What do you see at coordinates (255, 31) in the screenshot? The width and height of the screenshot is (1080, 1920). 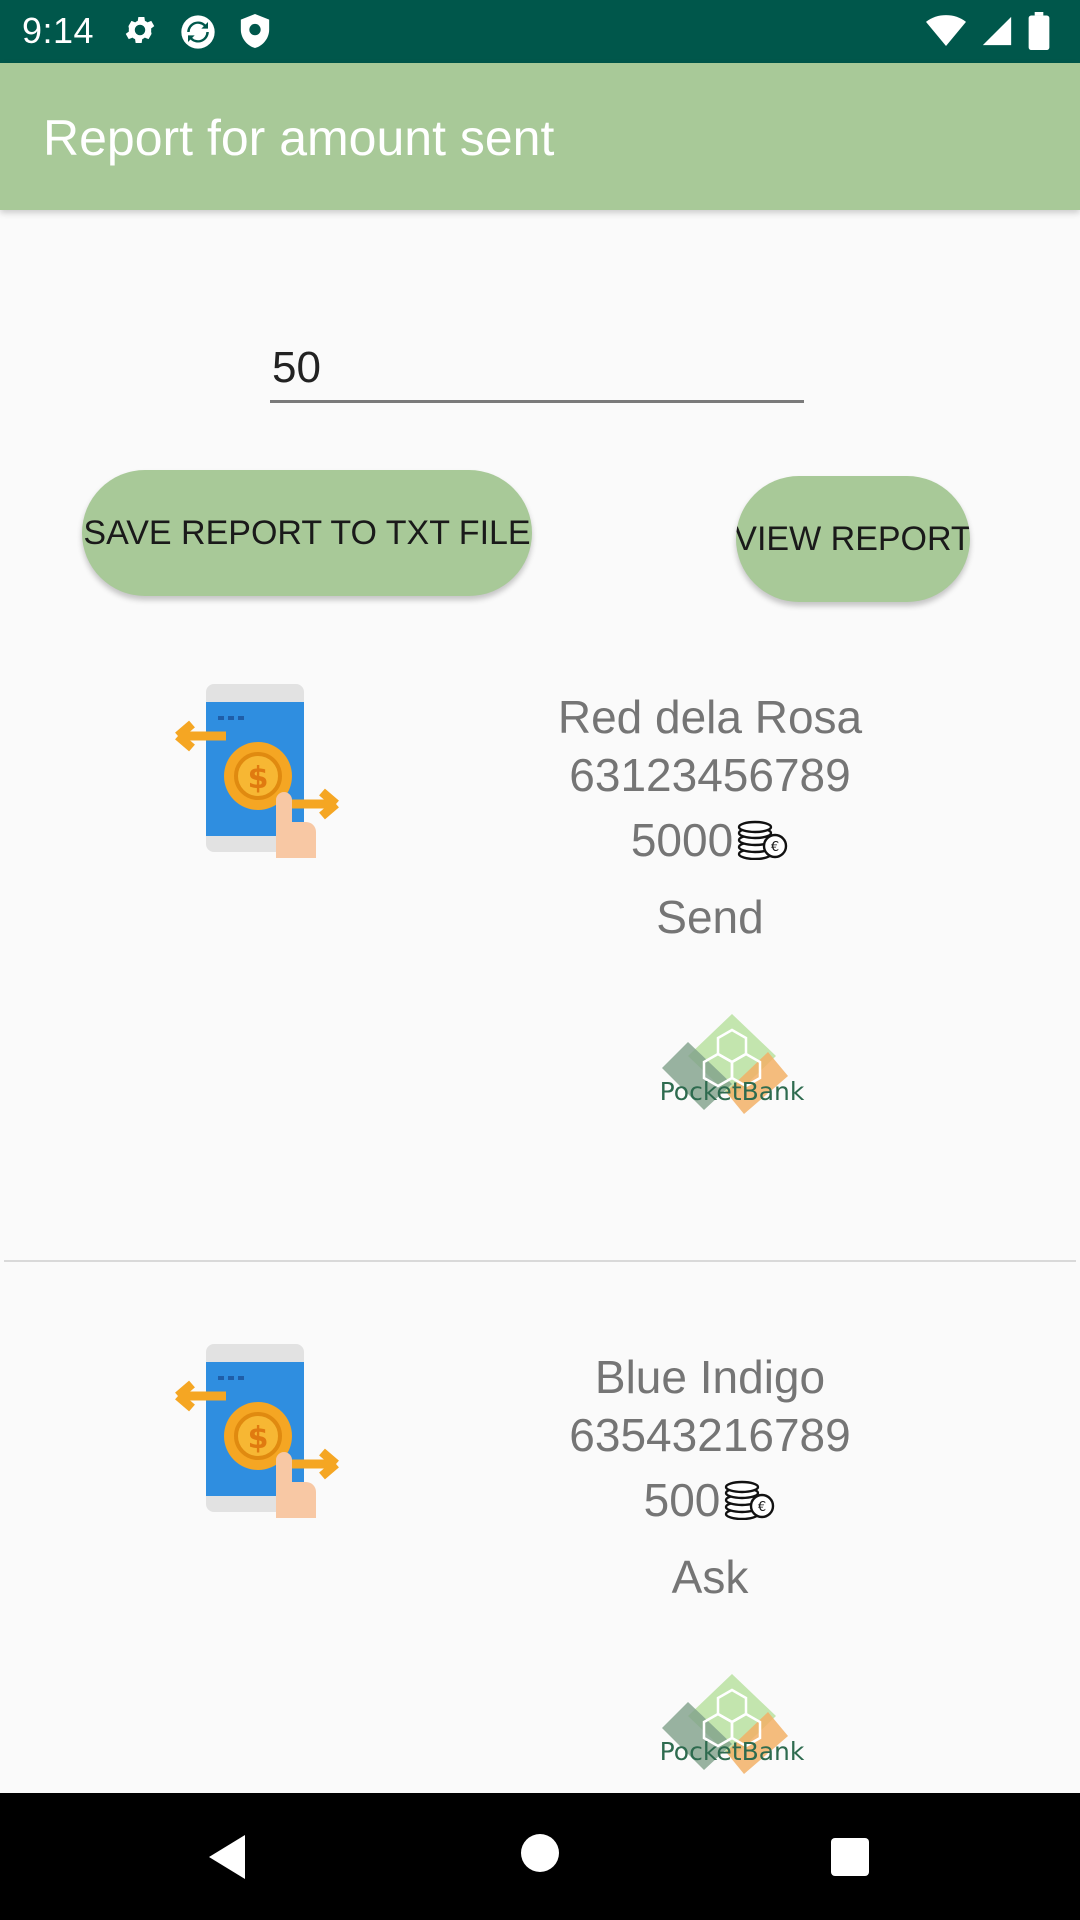 I see `shield-icon` at bounding box center [255, 31].